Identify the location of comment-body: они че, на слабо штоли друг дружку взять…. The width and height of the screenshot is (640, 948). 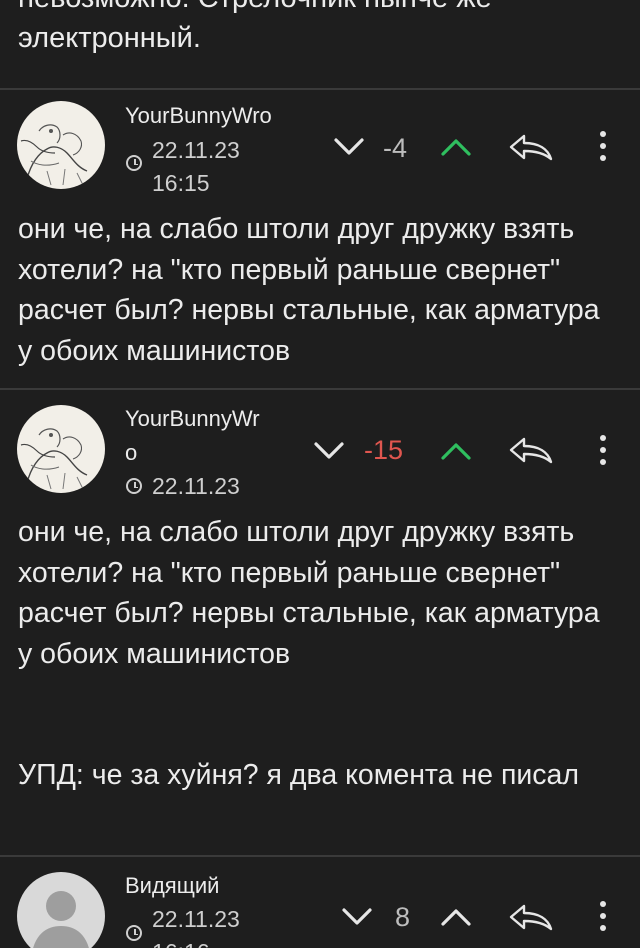
(309, 290).